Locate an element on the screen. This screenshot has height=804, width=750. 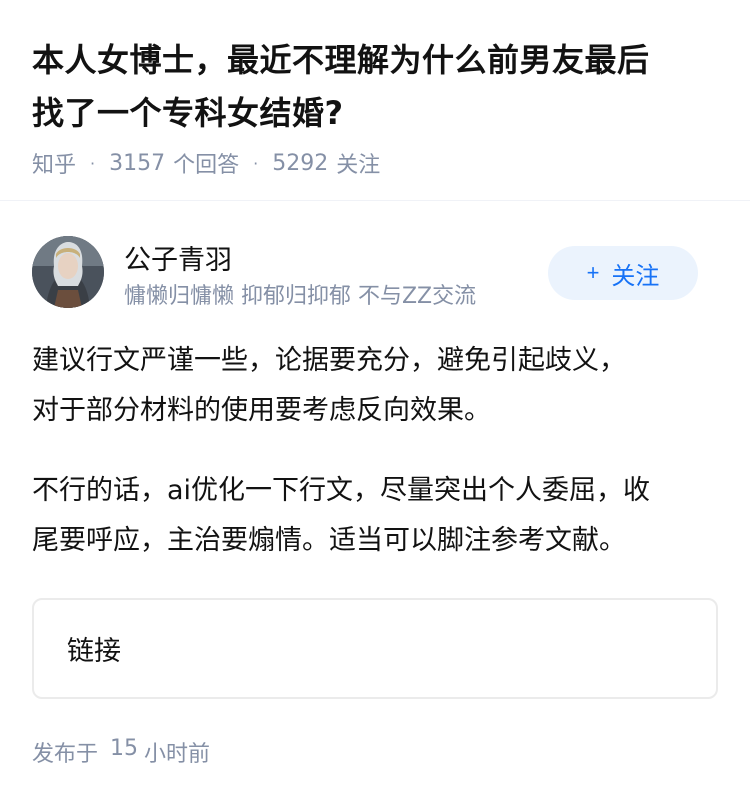
answer-line: 不行的话，ai优化一下行文，尽量突出个人委屈，收 is located at coordinates (341, 490).